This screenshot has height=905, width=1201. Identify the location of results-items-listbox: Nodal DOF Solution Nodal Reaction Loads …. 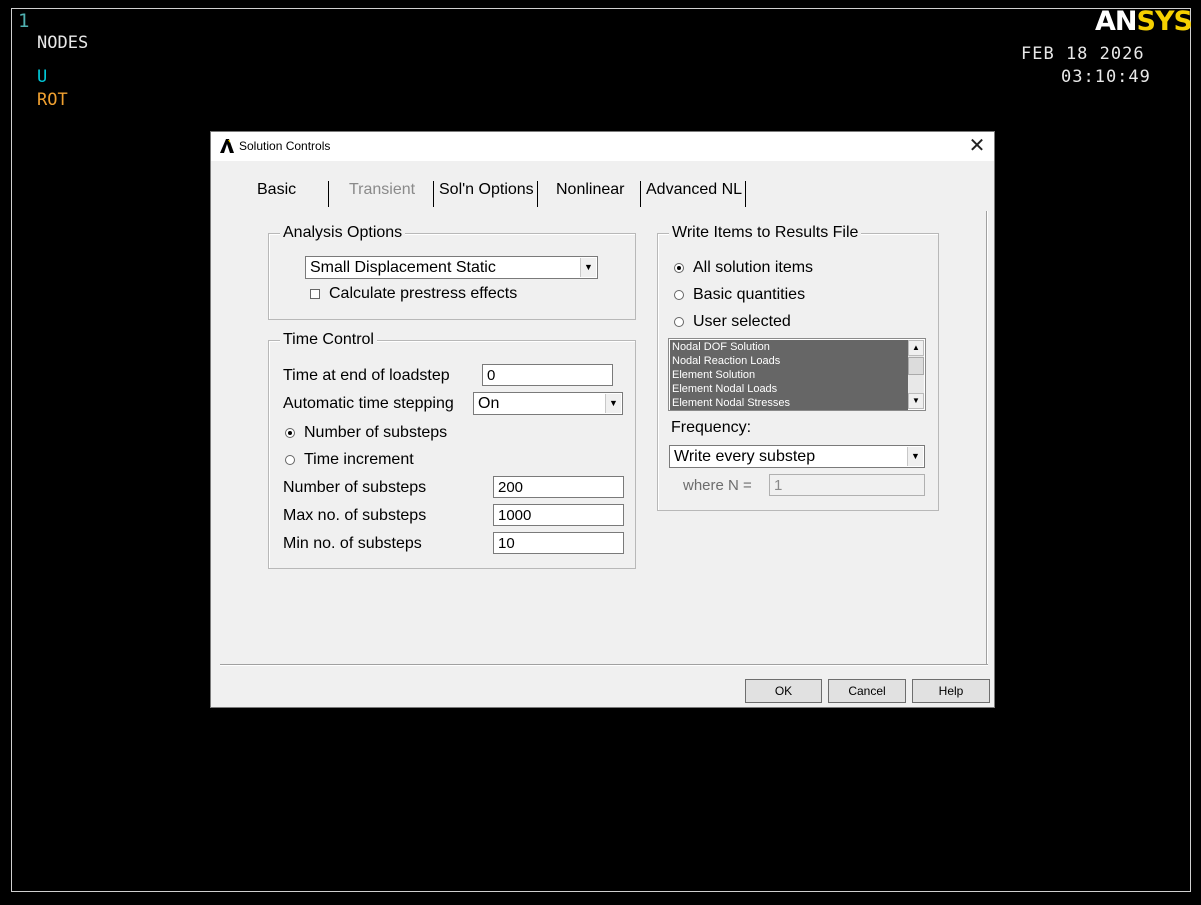
(797, 374).